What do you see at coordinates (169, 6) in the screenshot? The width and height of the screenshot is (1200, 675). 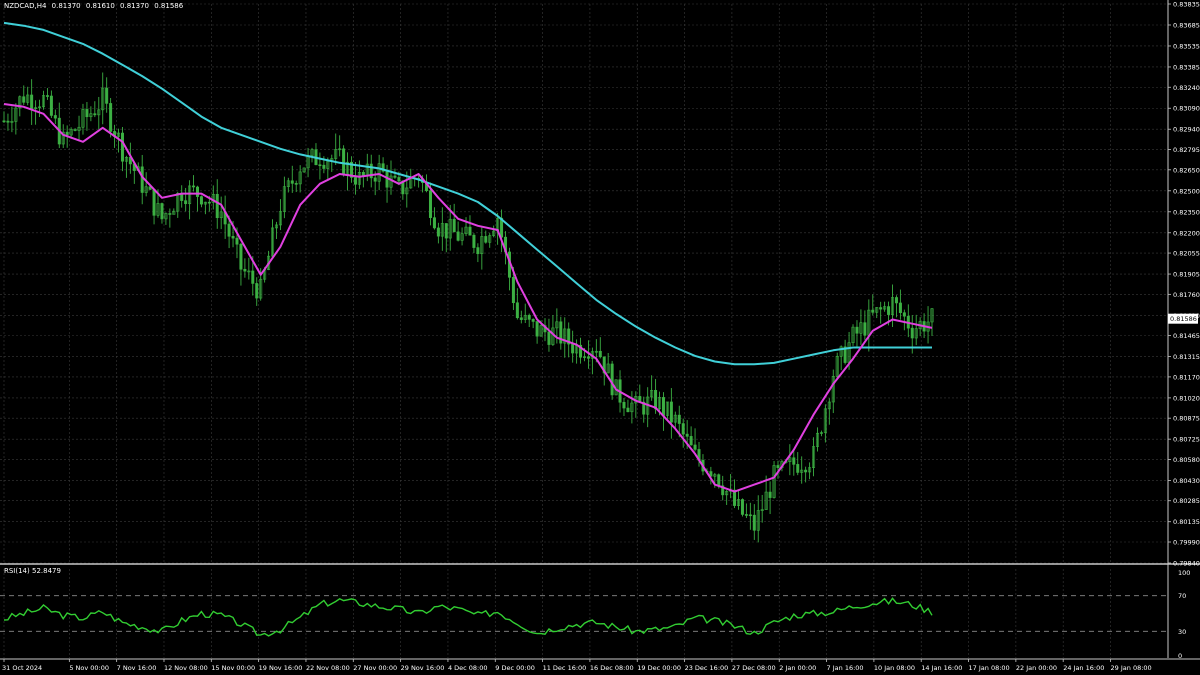 I see `close-value: 0.81586` at bounding box center [169, 6].